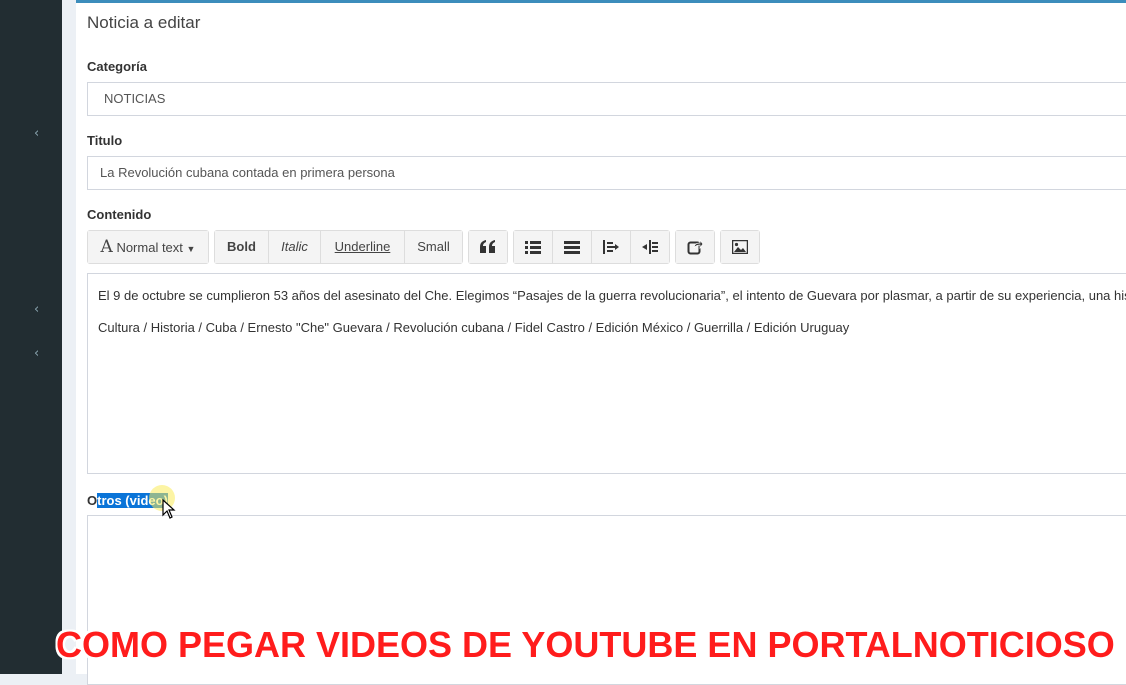 The height and width of the screenshot is (685, 1126). I want to click on indent-icon, so click(650, 247).